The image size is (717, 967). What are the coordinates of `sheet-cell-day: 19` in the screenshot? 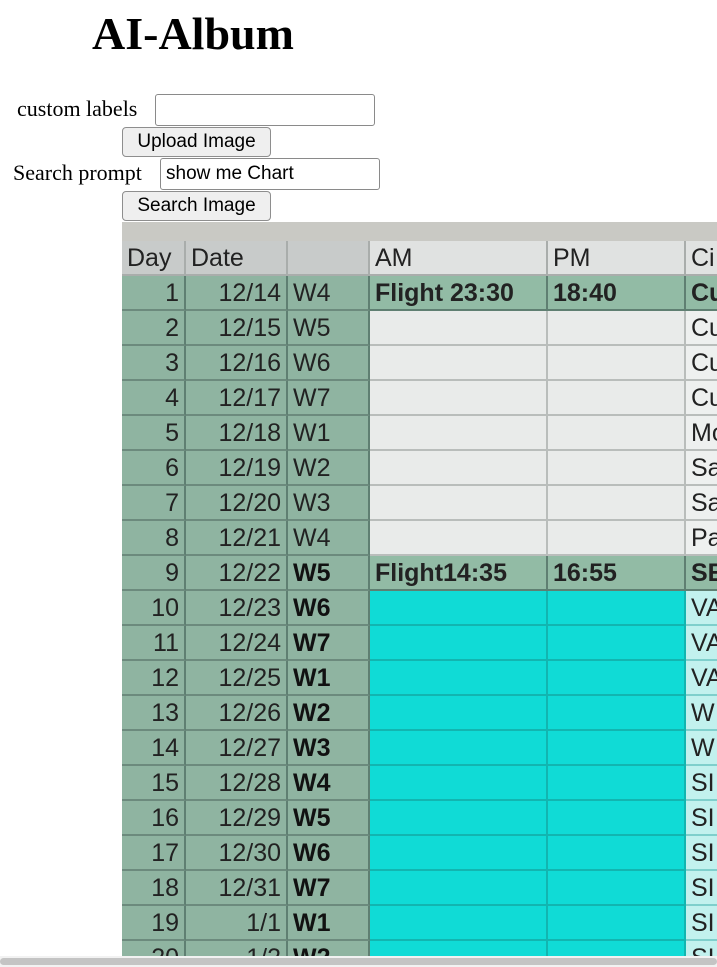 It's located at (154, 923).